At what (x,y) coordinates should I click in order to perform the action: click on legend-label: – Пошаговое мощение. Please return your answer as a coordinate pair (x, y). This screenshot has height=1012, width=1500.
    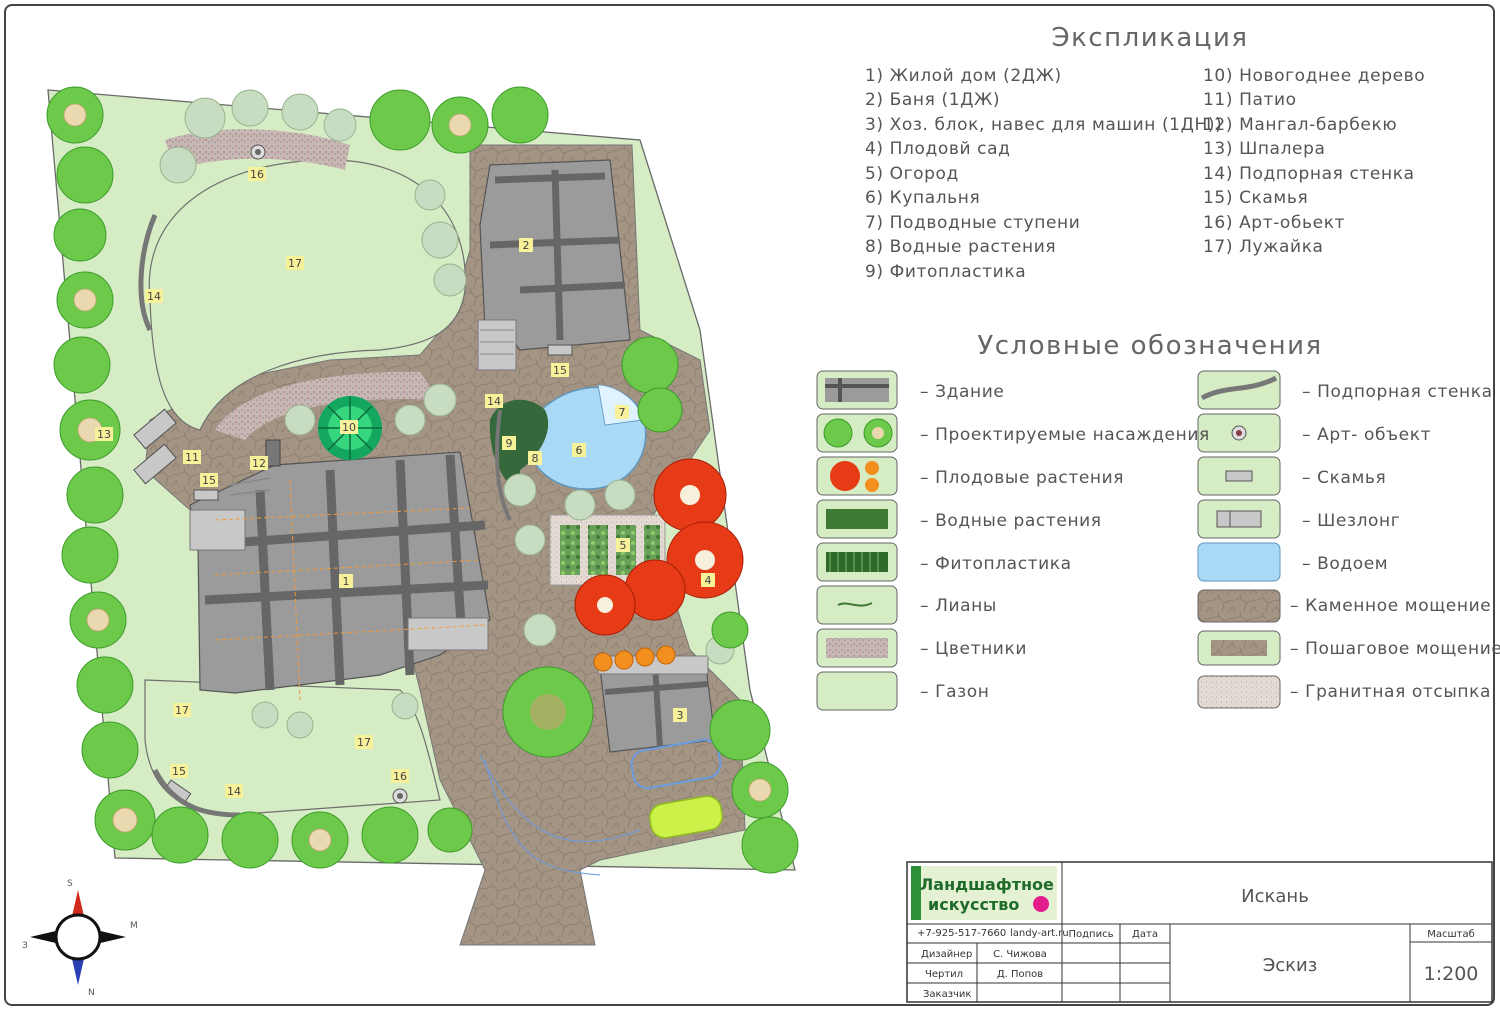
    Looking at the image, I should click on (1395, 649).